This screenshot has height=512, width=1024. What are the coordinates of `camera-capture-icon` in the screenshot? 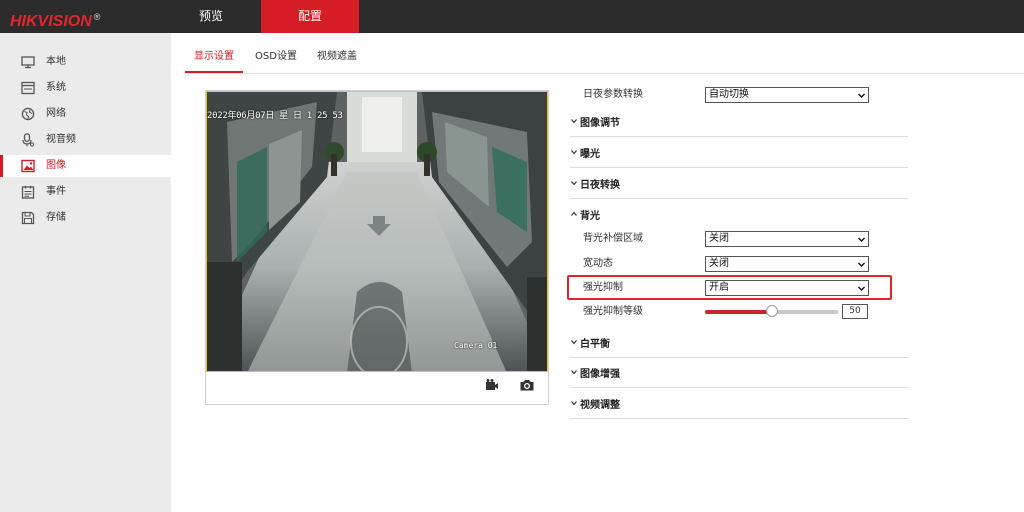 It's located at (527, 385).